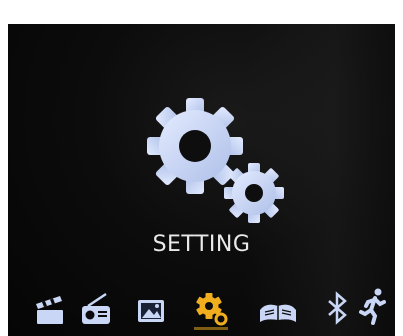 This screenshot has height=336, width=403. Describe the element at coordinates (49, 310) in the screenshot. I see `film-clapper-icon` at that location.